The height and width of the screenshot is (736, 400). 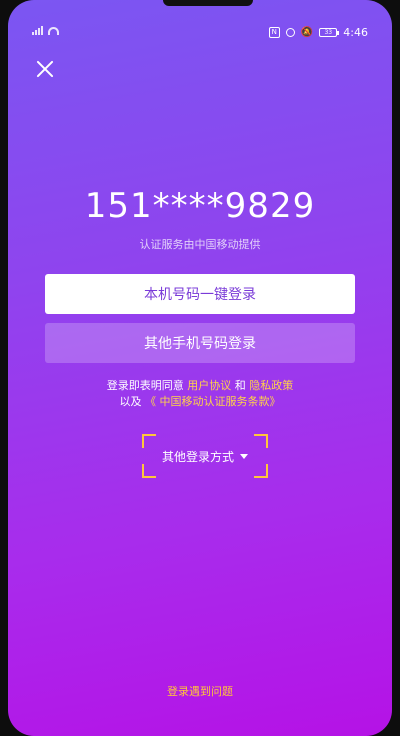 I want to click on speaker-notch, so click(x=208, y=3).